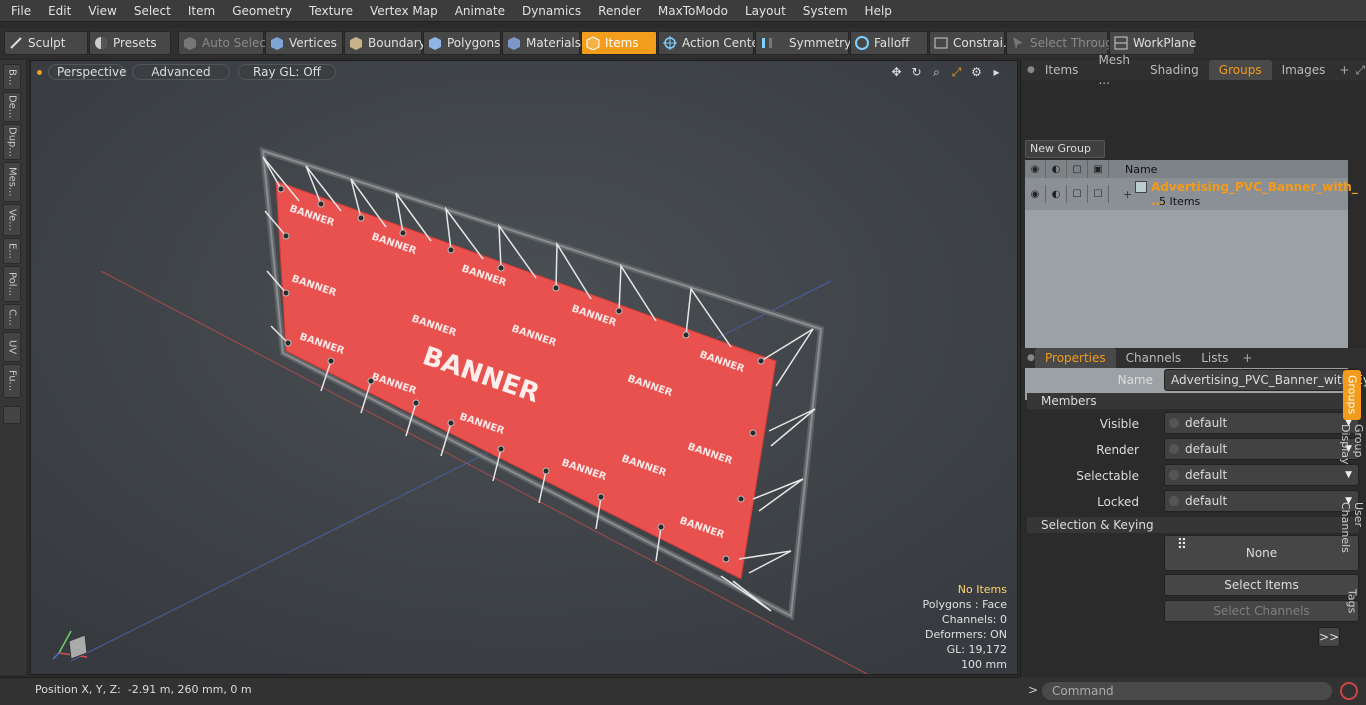 The image size is (1366, 705). Describe the element at coordinates (1344, 70) in the screenshot. I see `add-tab-icon: +` at that location.